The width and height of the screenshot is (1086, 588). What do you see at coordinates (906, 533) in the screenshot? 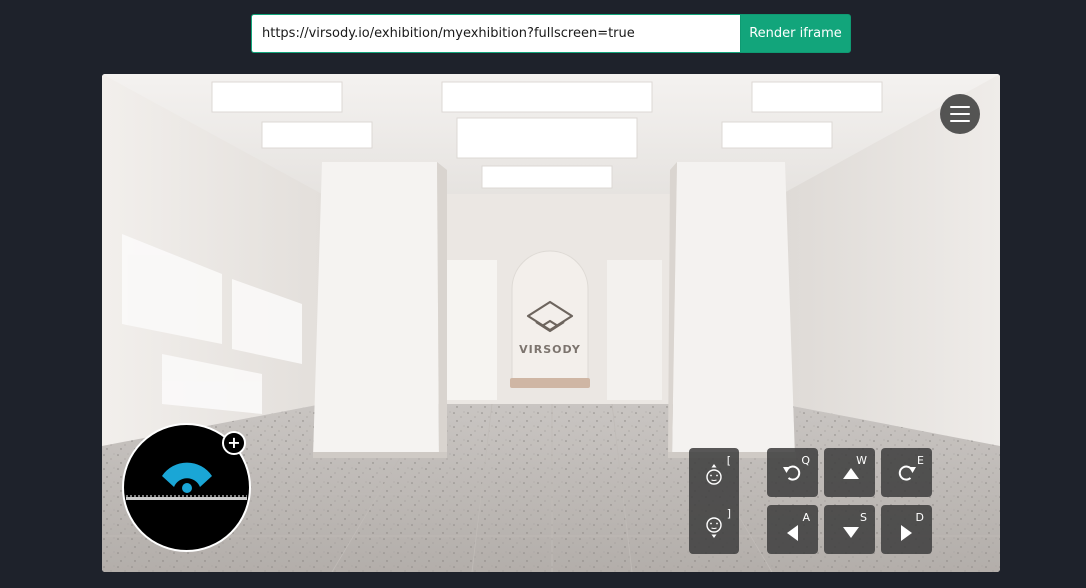
I see `arrow-right-icon` at bounding box center [906, 533].